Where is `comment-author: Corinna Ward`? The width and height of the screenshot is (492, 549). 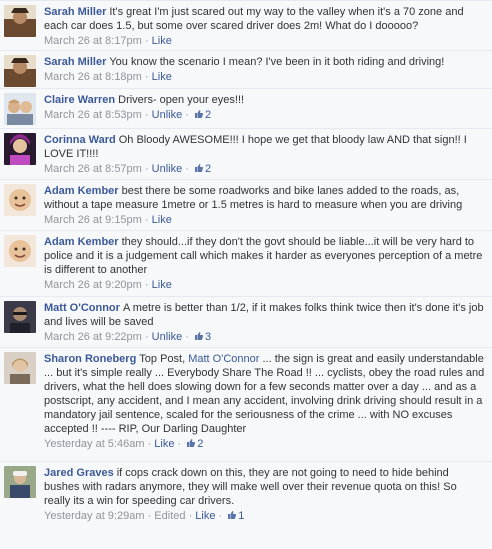 comment-author: Corinna Ward is located at coordinates (80, 140).